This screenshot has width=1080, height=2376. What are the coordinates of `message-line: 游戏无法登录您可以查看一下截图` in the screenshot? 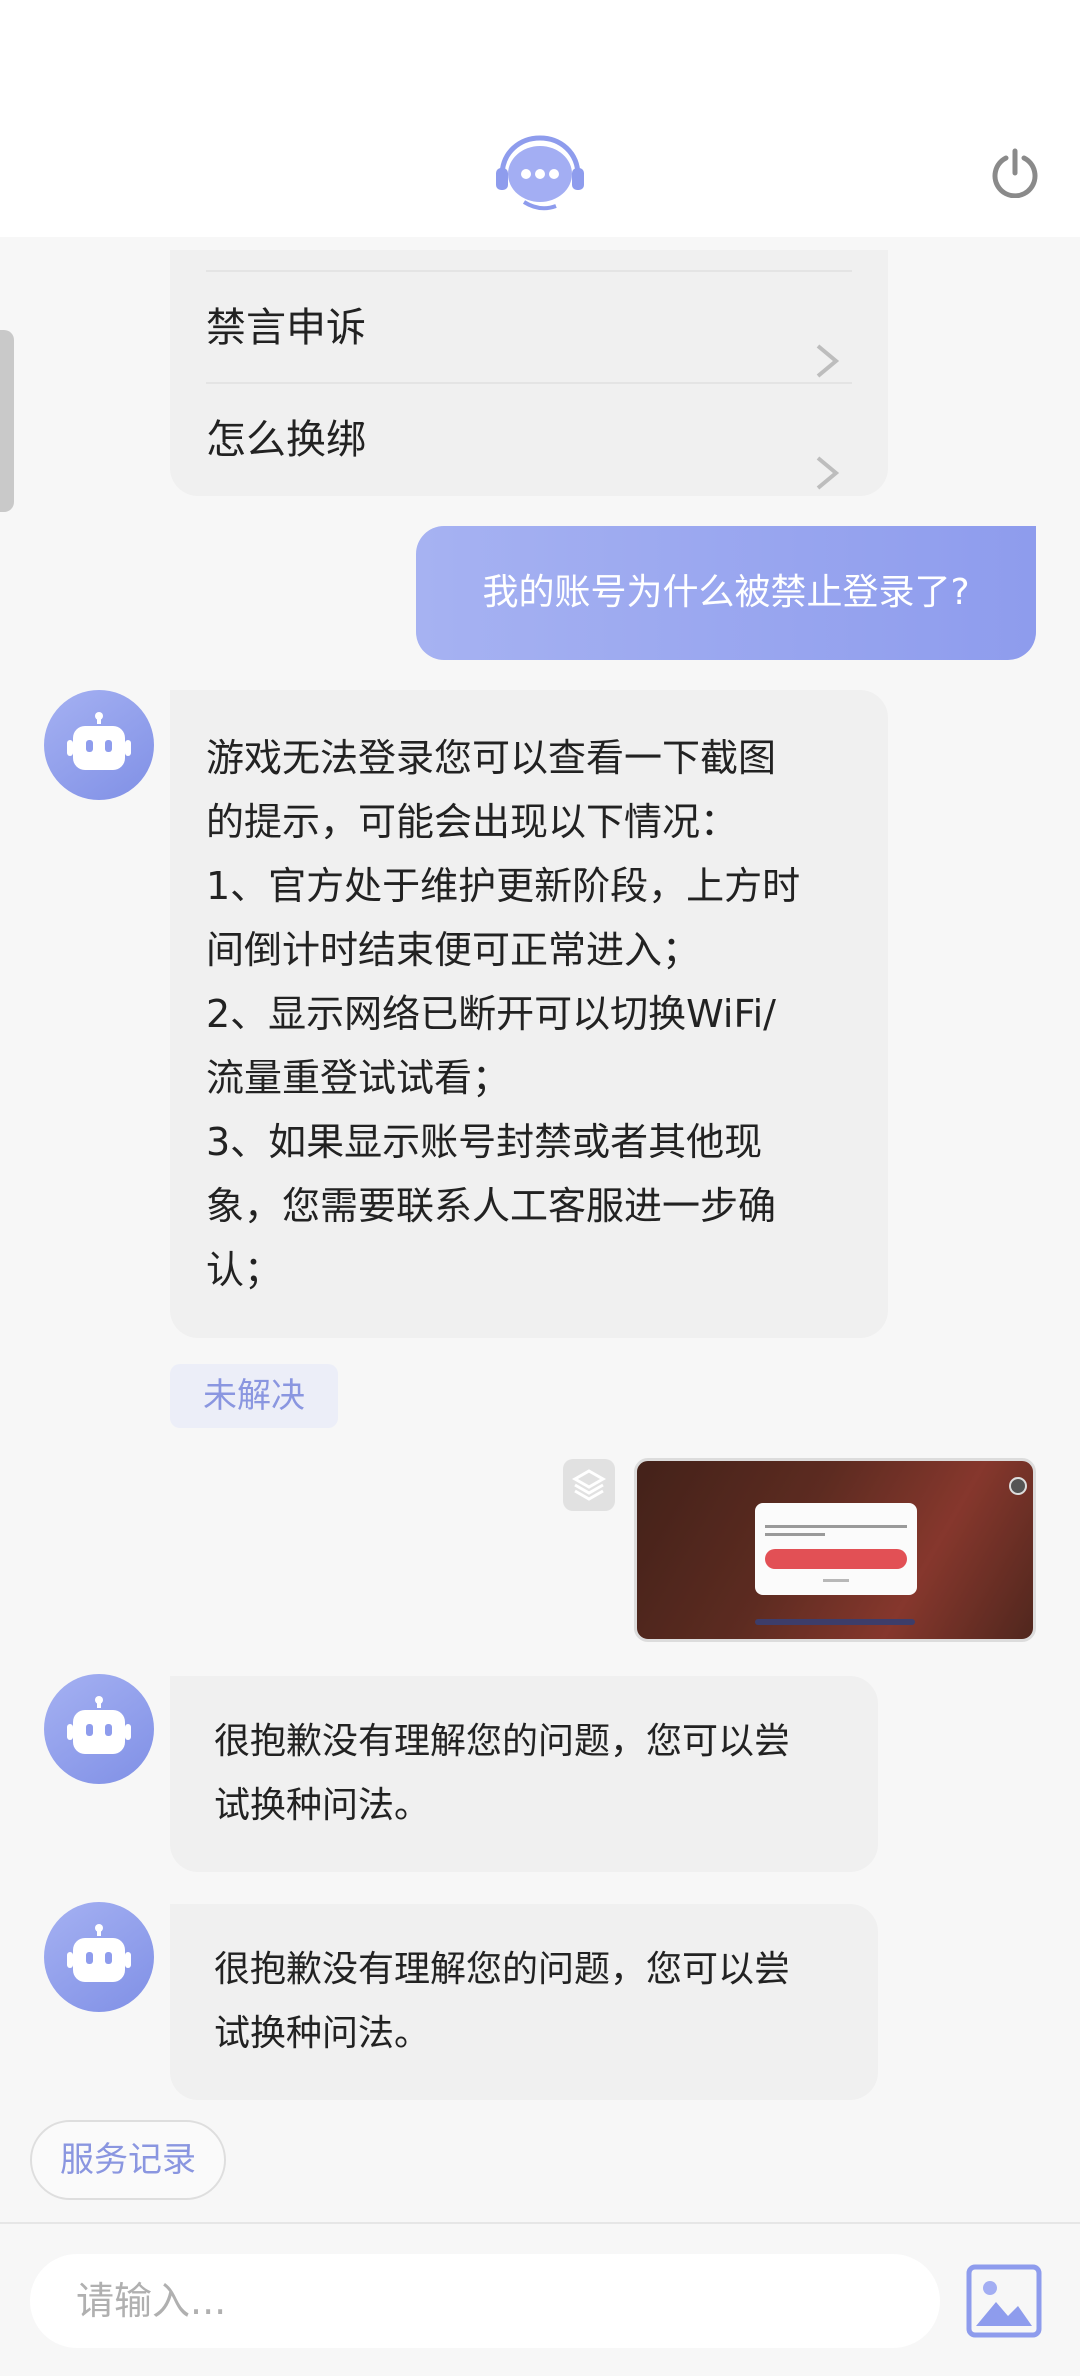 It's located at (491, 758).